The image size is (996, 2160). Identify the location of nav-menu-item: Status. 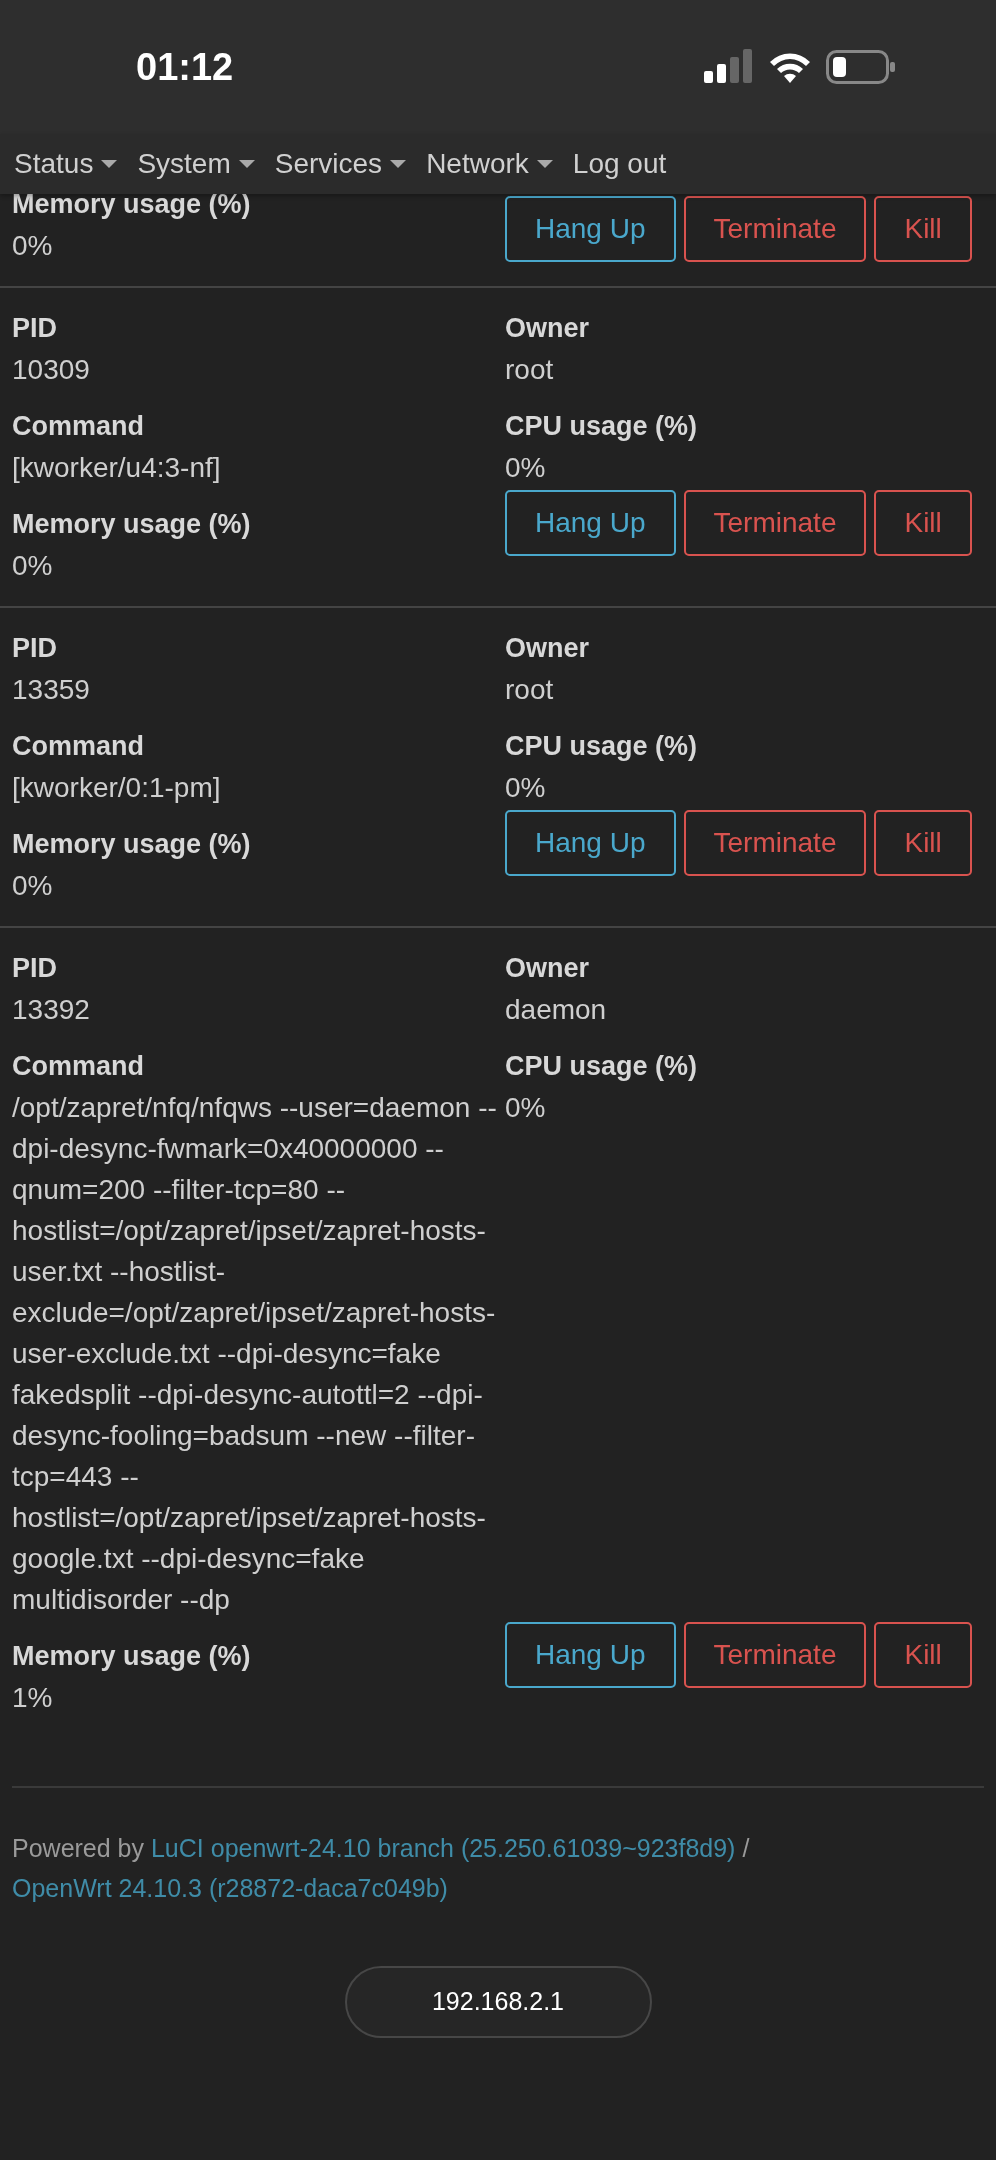
(72, 164).